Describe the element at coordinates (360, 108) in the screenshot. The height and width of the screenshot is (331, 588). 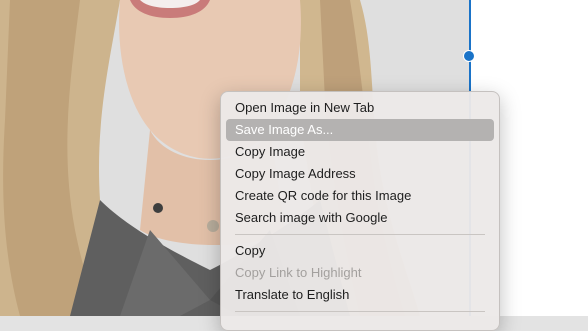
I see `menu-item-open-image-new-tab: Open Image in New Tab` at that location.